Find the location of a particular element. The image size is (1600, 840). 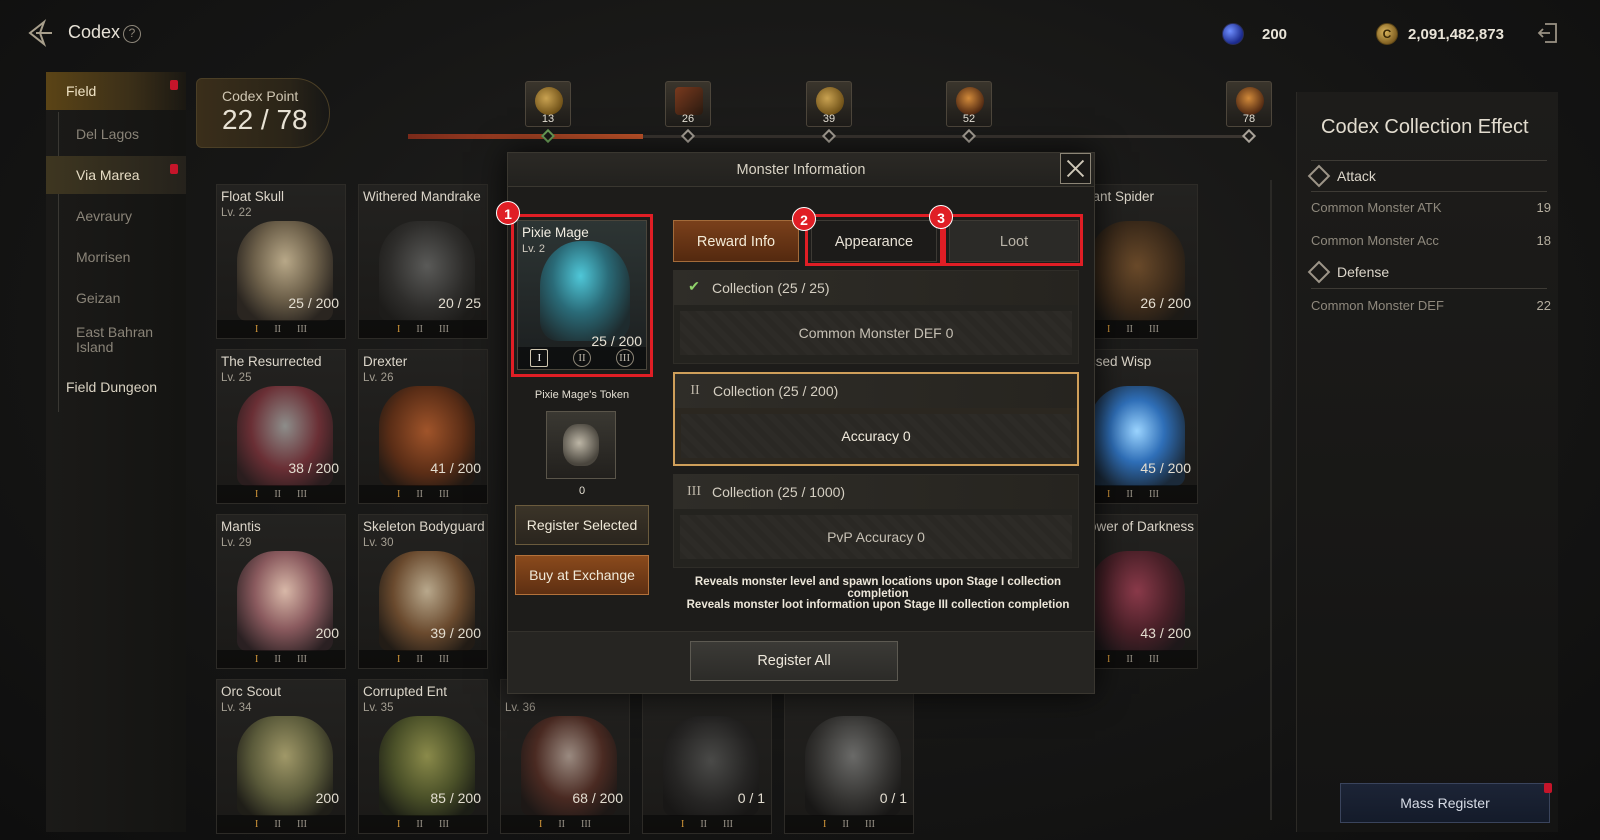

tab-reward-info: Reward Info is located at coordinates (736, 241).